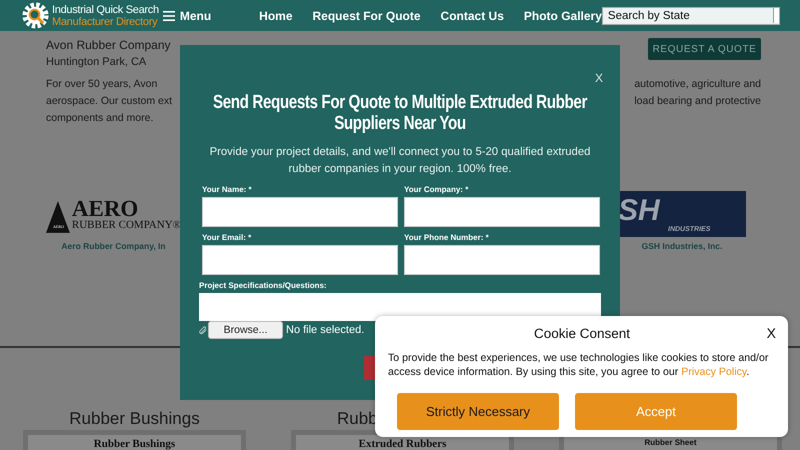 This screenshot has height=450, width=800. Describe the element at coordinates (325, 330) in the screenshot. I see `file-status: No file selected.` at that location.